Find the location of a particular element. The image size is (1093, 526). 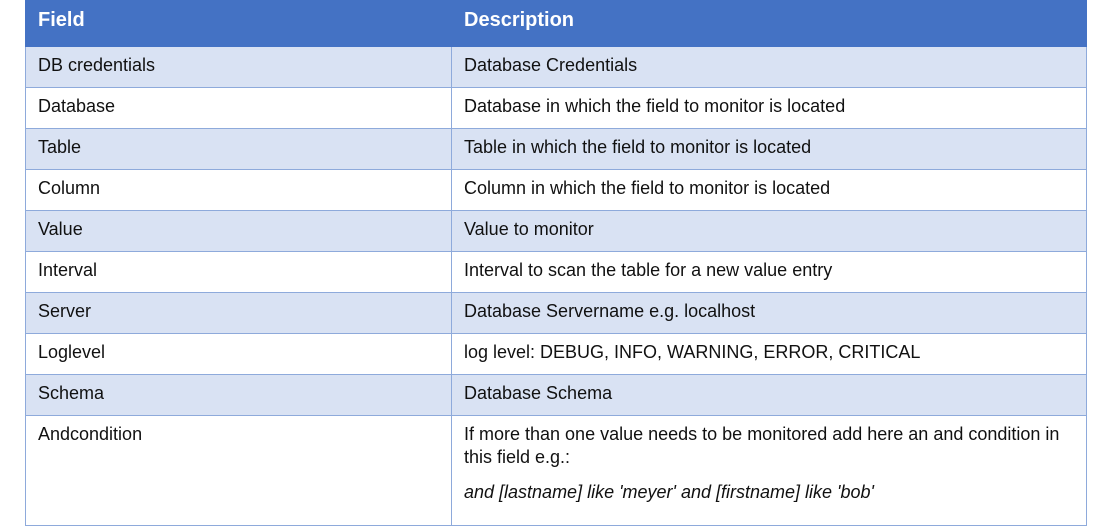

field-cell: Column is located at coordinates (238, 190).